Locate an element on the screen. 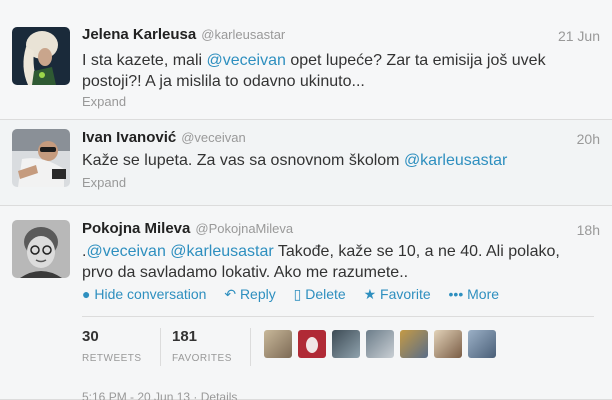  delete-button: ▯ Delete is located at coordinates (320, 294).